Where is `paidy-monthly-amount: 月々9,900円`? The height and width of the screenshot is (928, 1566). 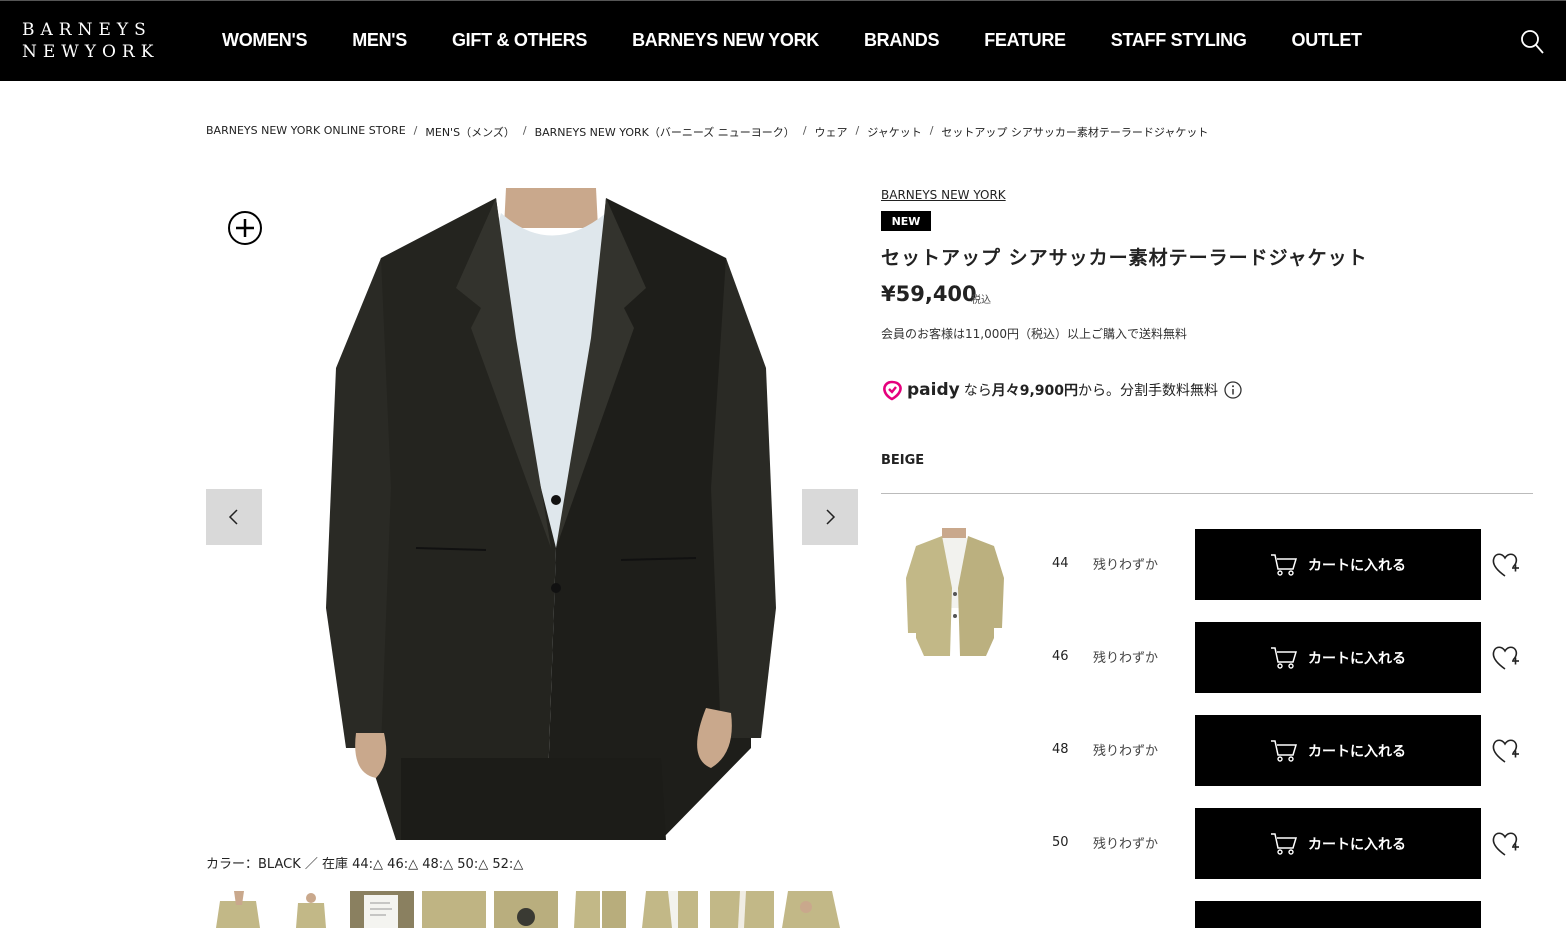
paidy-monthly-amount: 月々9,900円 is located at coordinates (1035, 391).